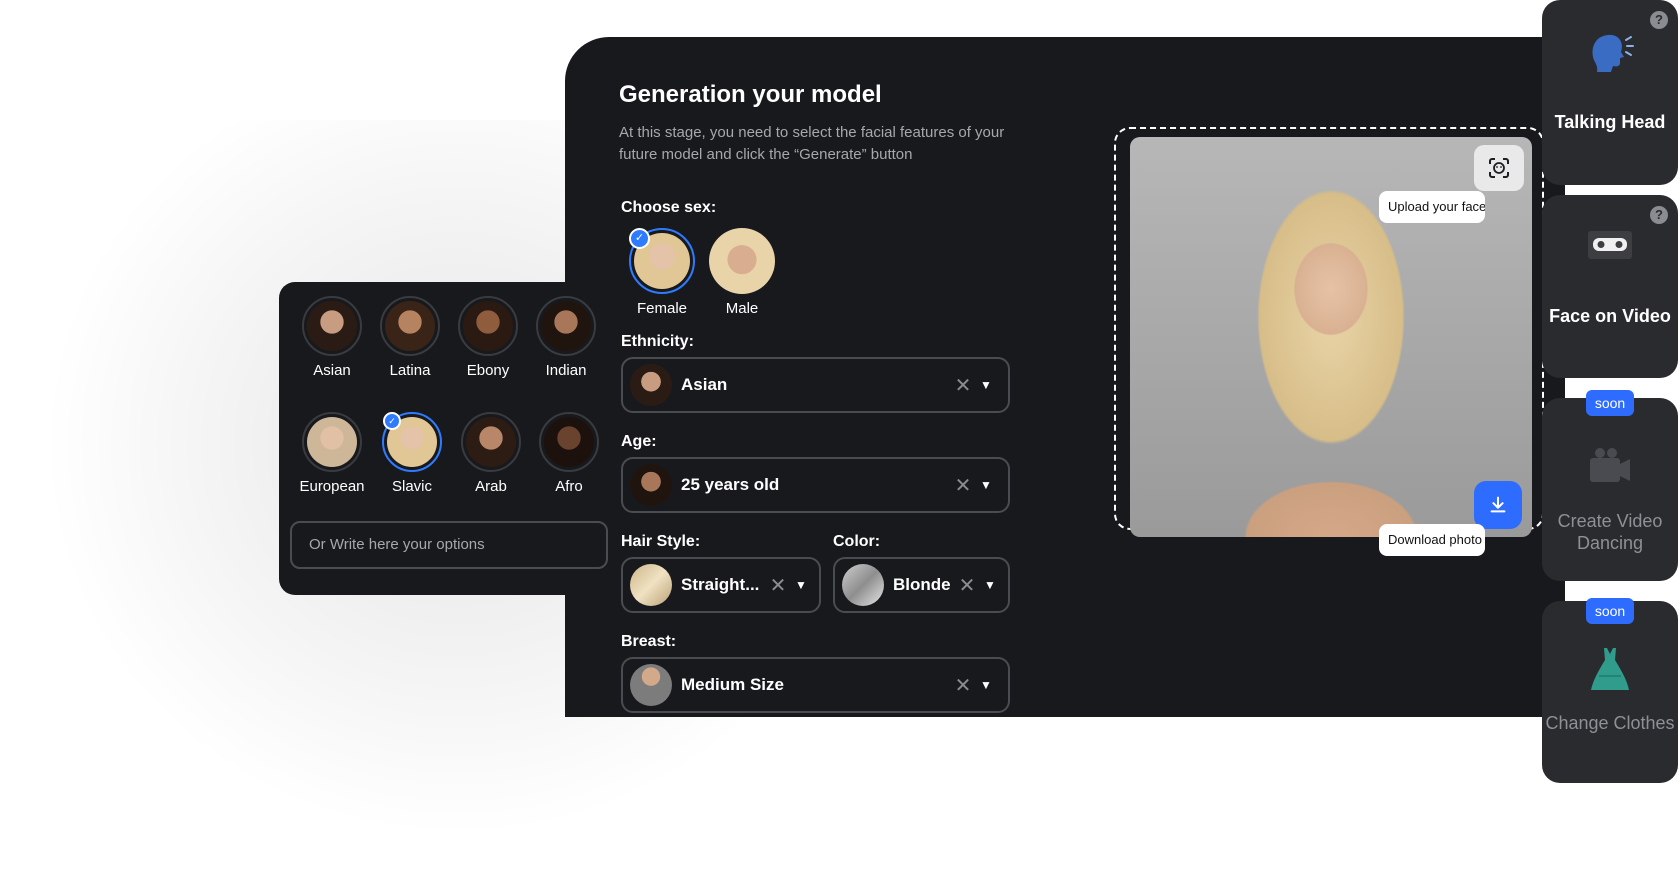  What do you see at coordinates (639, 441) in the screenshot?
I see `age-label: Age:` at bounding box center [639, 441].